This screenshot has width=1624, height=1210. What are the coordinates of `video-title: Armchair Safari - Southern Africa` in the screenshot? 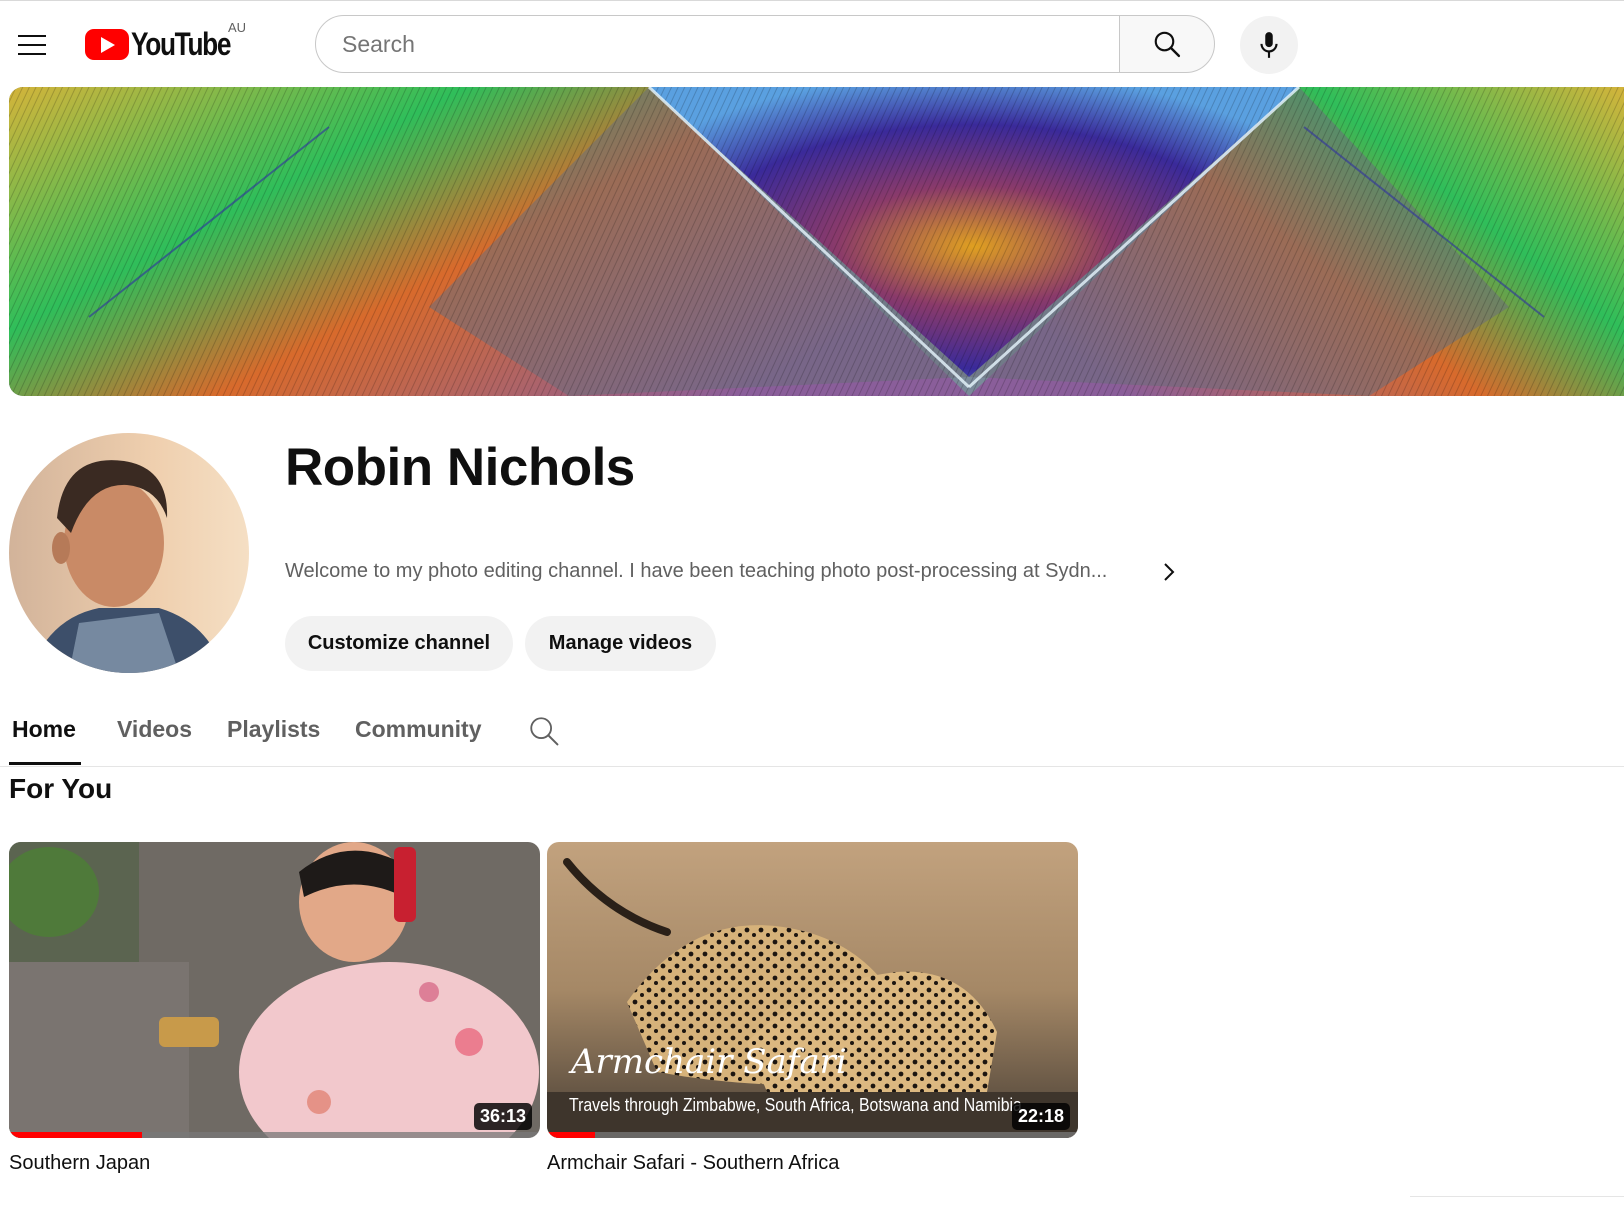 It's located at (812, 1163).